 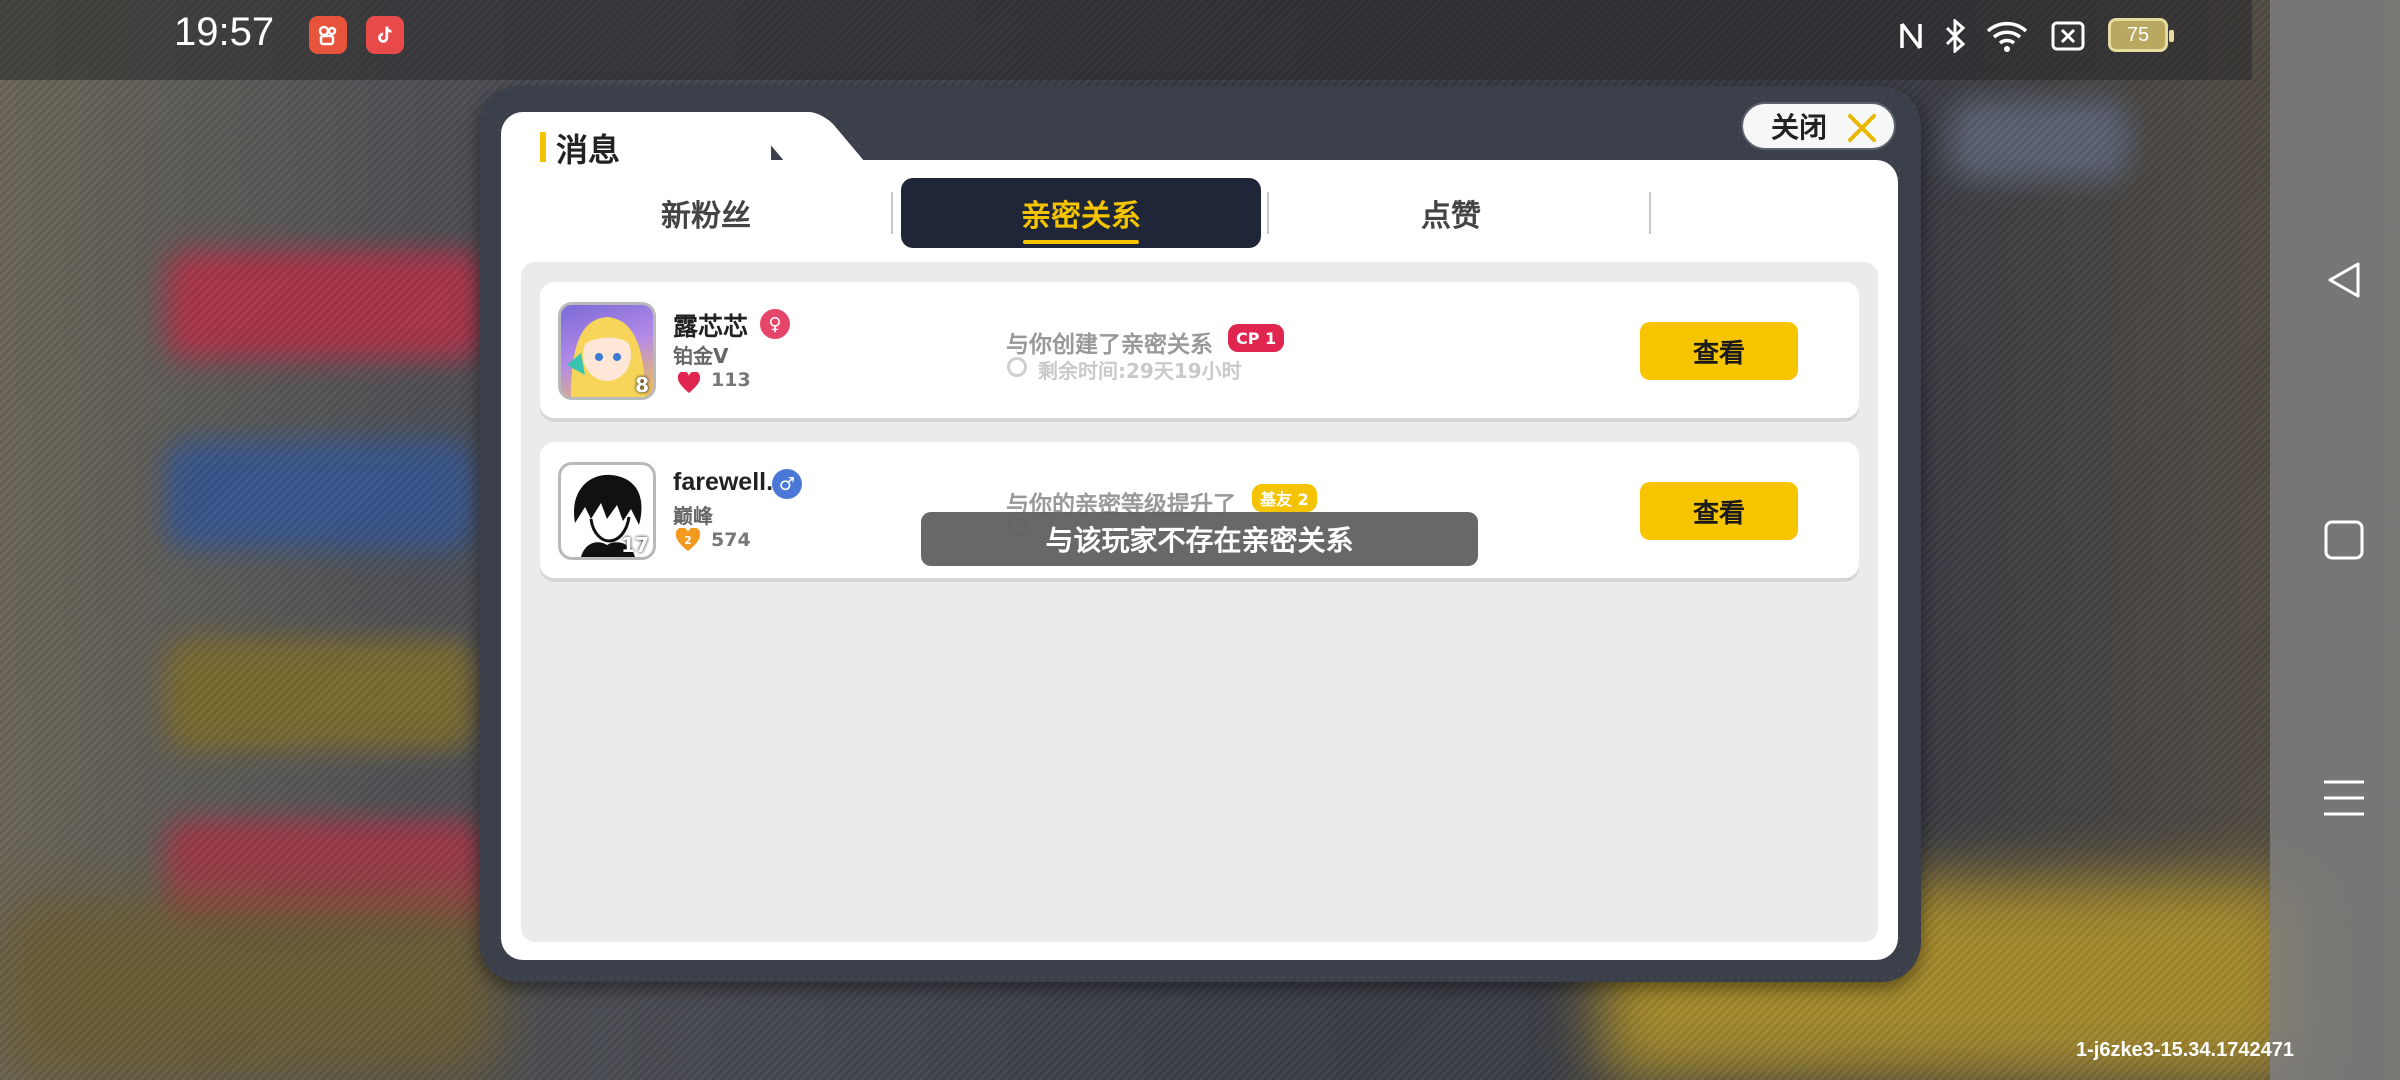 What do you see at coordinates (1955, 36) in the screenshot?
I see `bluetooth-icon` at bounding box center [1955, 36].